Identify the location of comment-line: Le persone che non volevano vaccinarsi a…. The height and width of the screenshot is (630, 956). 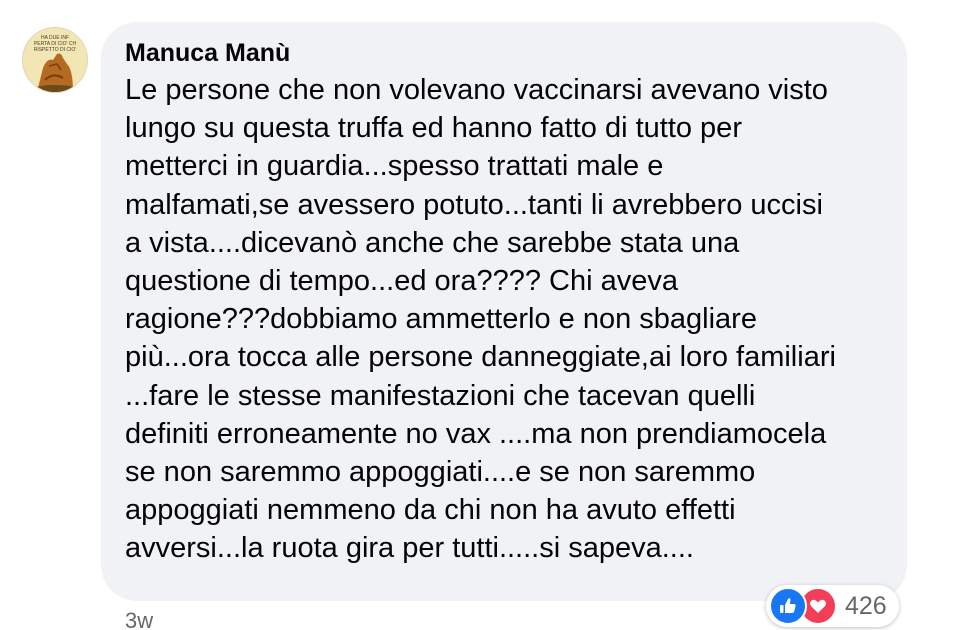
(476, 90).